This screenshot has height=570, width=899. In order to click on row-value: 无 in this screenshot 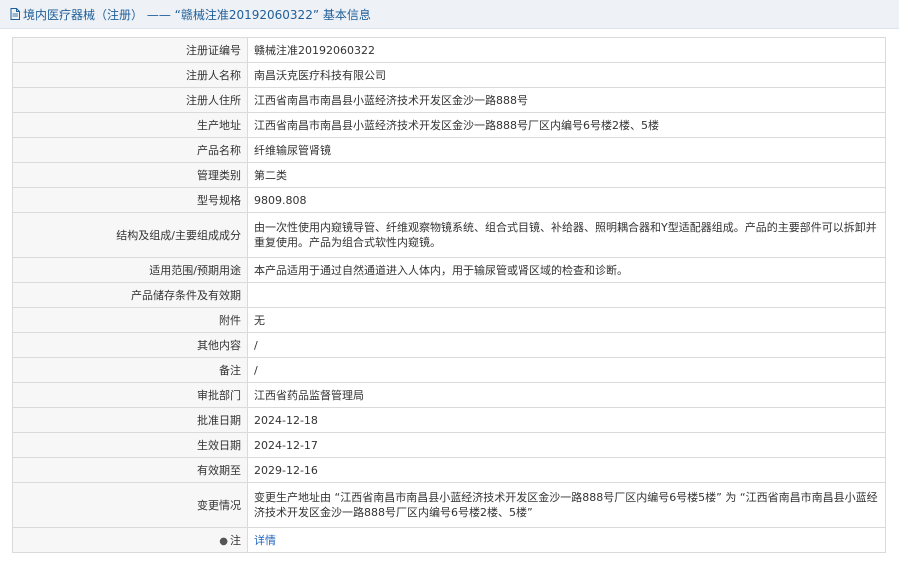, I will do `click(566, 320)`.